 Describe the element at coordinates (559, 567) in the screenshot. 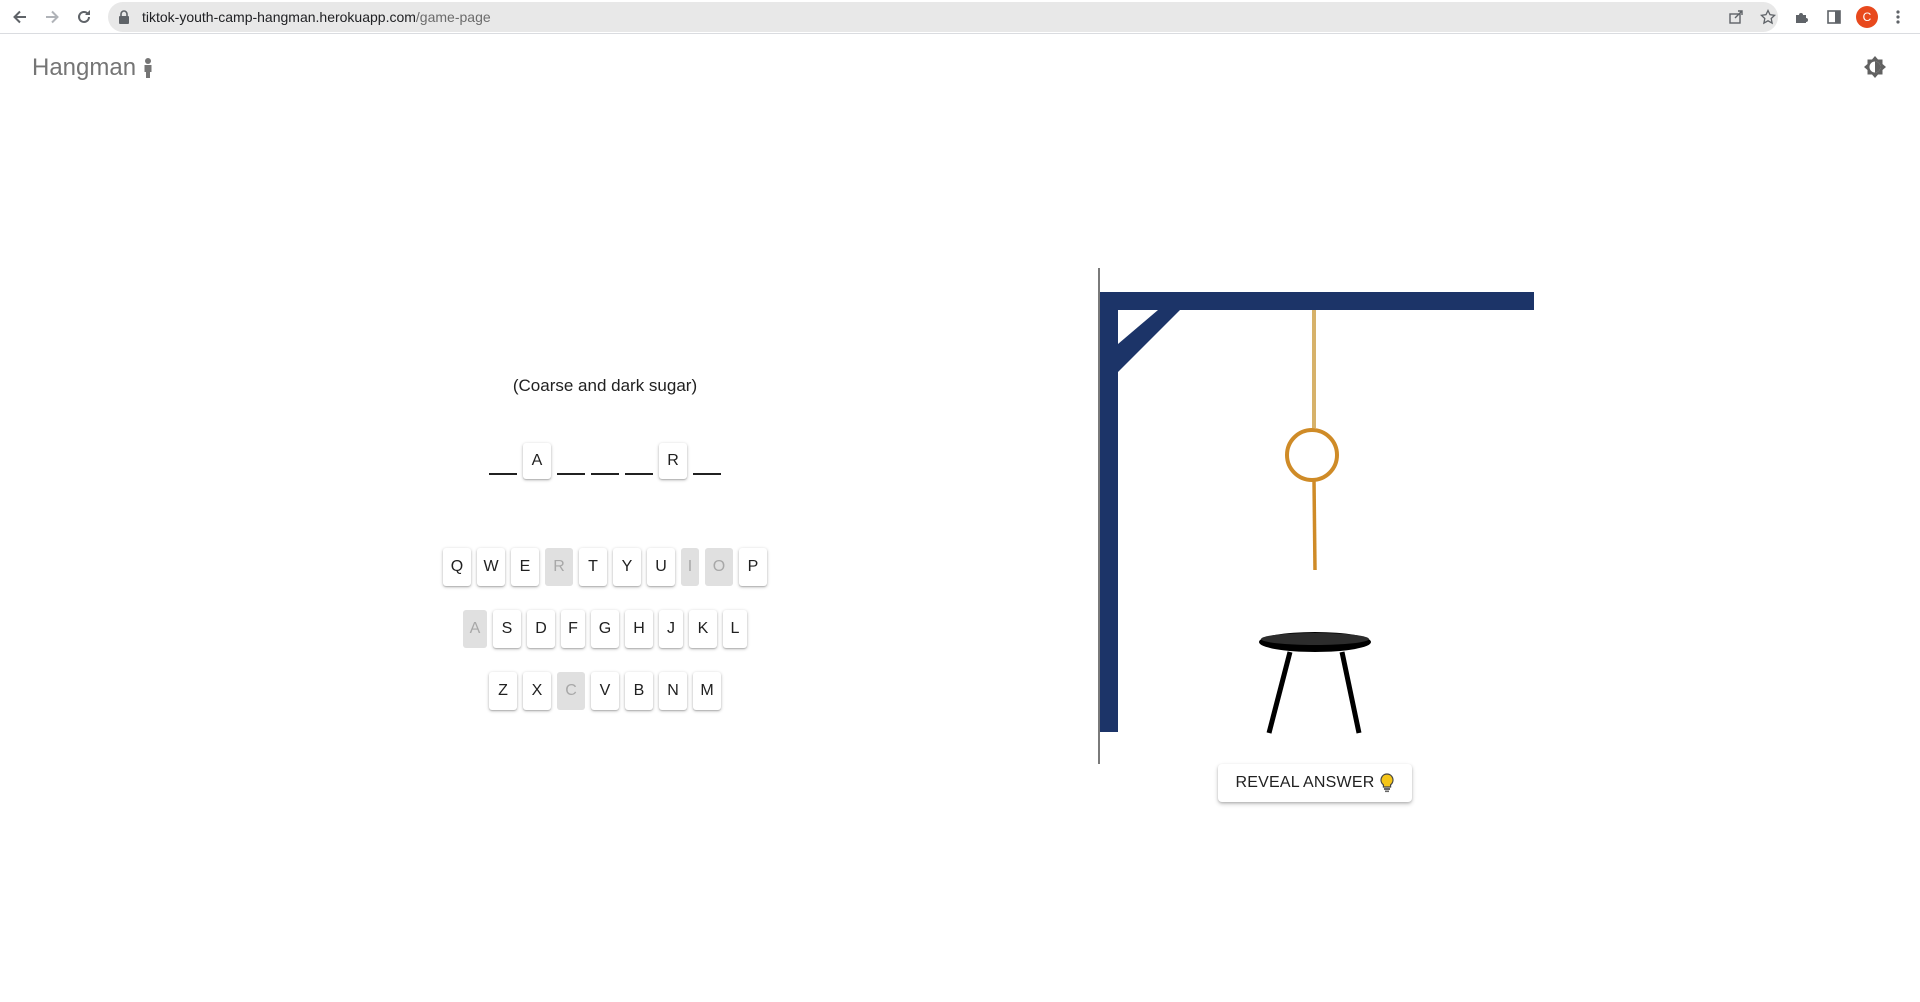

I see `key-r: R` at that location.